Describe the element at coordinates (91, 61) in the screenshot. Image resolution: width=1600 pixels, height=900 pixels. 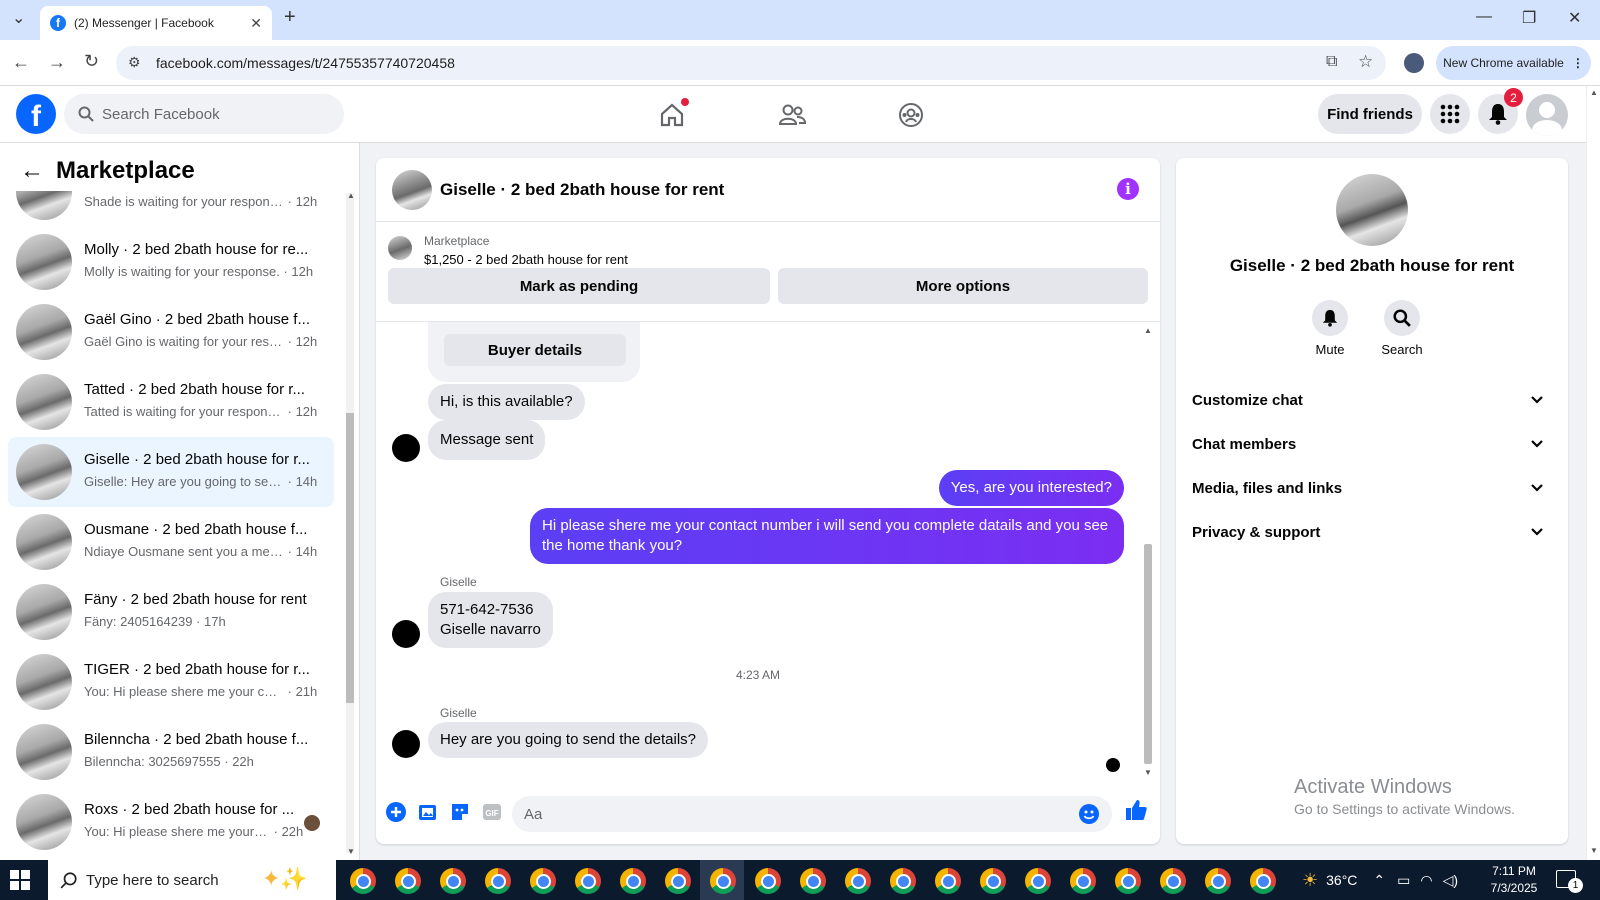
I see `reload-icon: ↻` at that location.